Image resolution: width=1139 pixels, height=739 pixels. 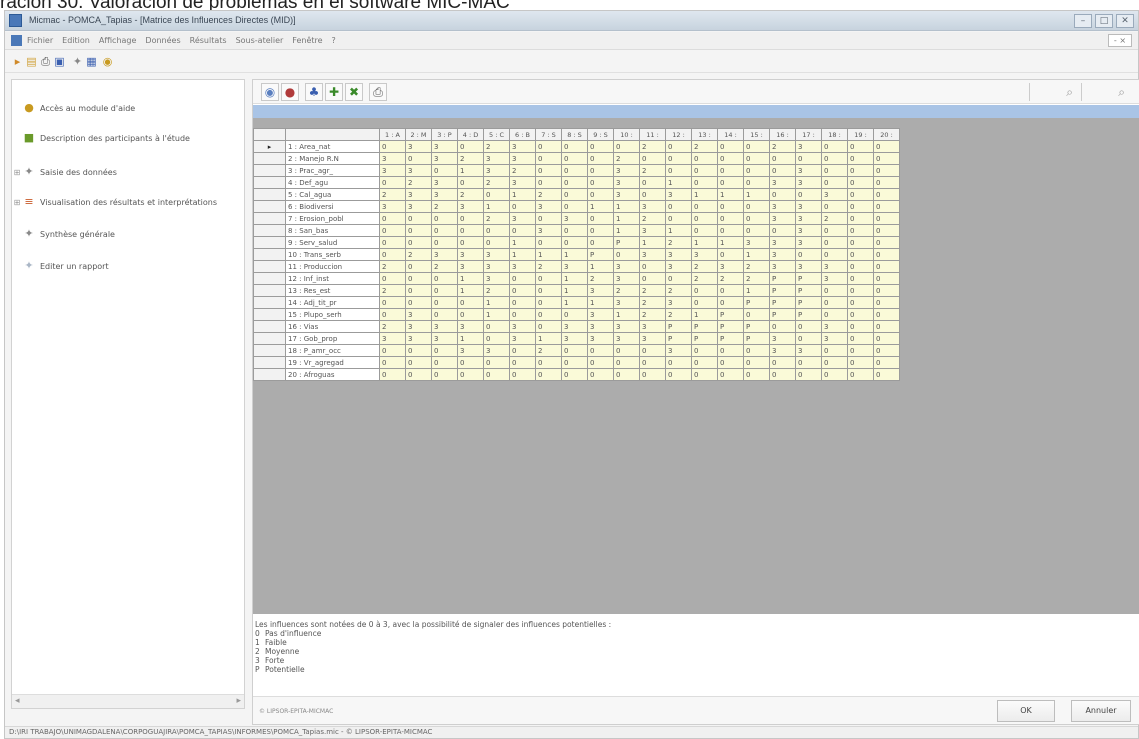 I want to click on menu-item: Edition, so click(x=76, y=40).